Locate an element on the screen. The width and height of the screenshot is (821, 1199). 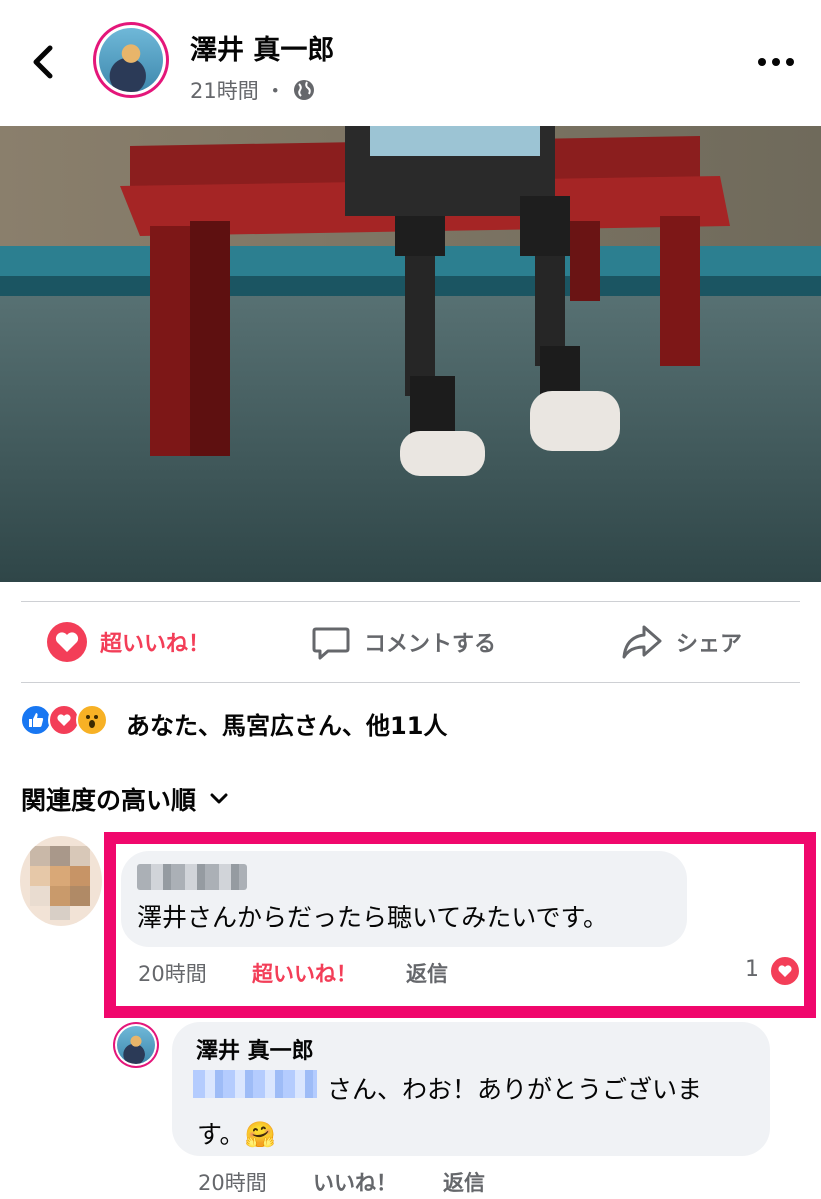
chevron-left-icon is located at coordinates (43, 62).